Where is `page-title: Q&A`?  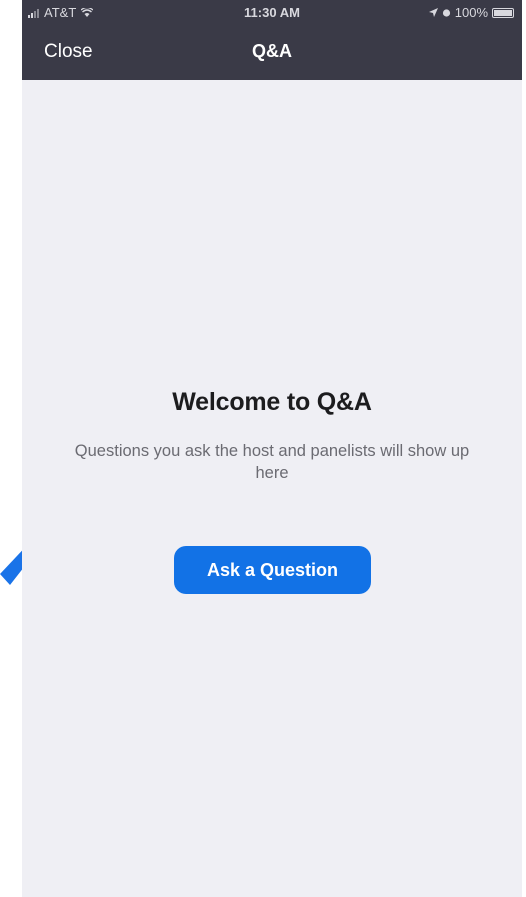
page-title: Q&A is located at coordinates (272, 51).